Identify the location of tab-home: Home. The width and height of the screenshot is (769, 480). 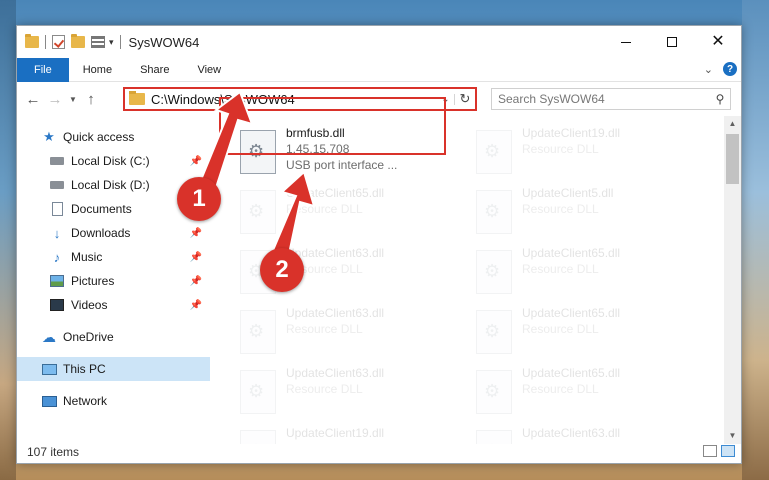
(97, 70).